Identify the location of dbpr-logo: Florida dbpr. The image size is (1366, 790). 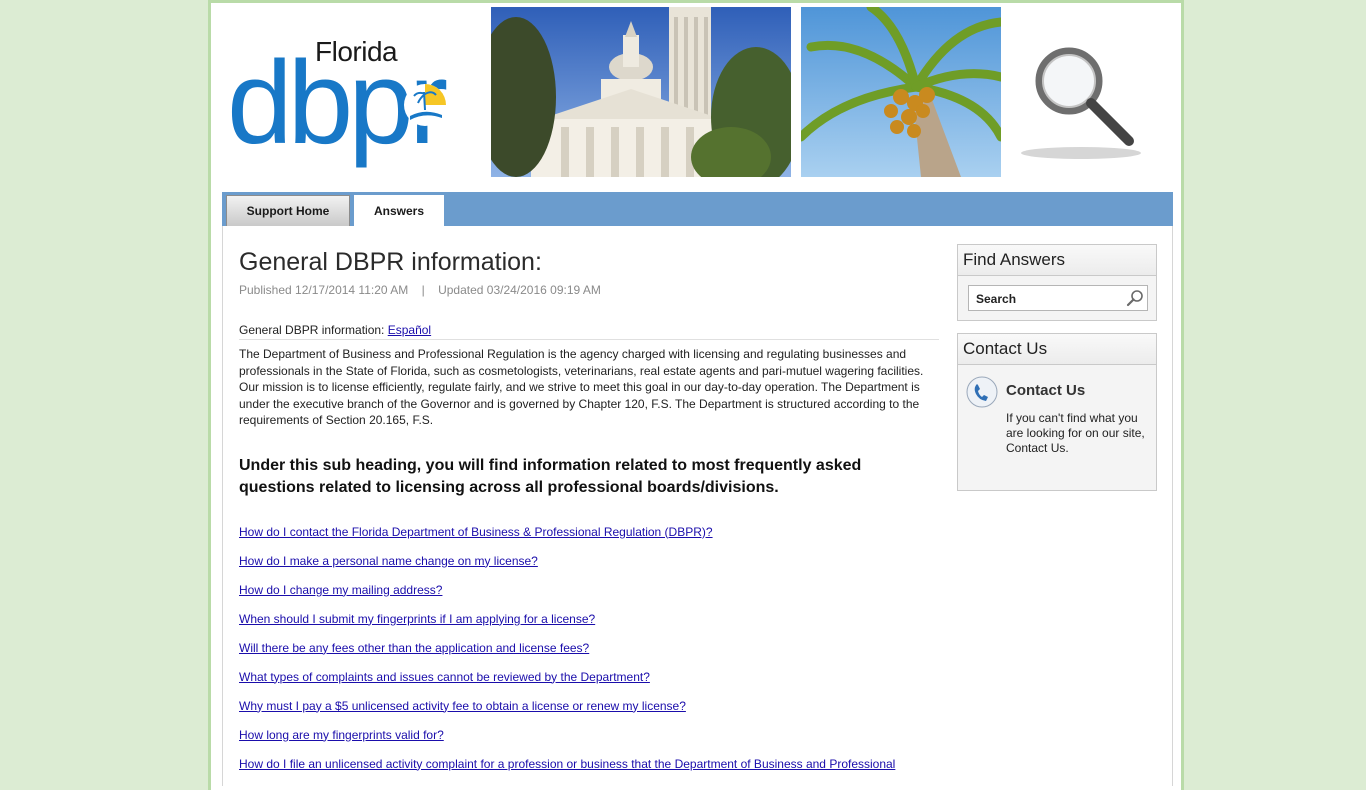
(359, 99).